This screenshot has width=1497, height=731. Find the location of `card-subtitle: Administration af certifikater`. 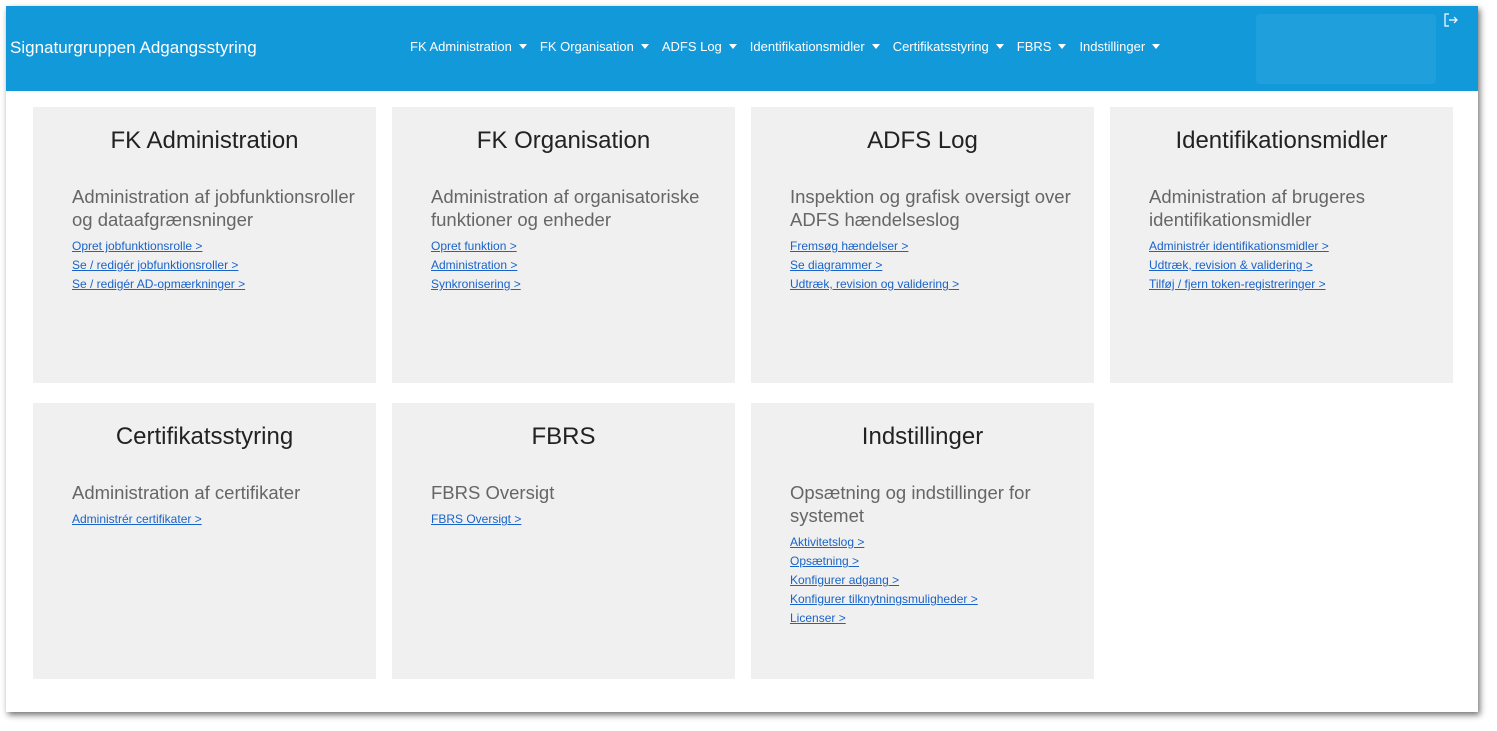

card-subtitle: Administration af certifikater is located at coordinates (186, 492).